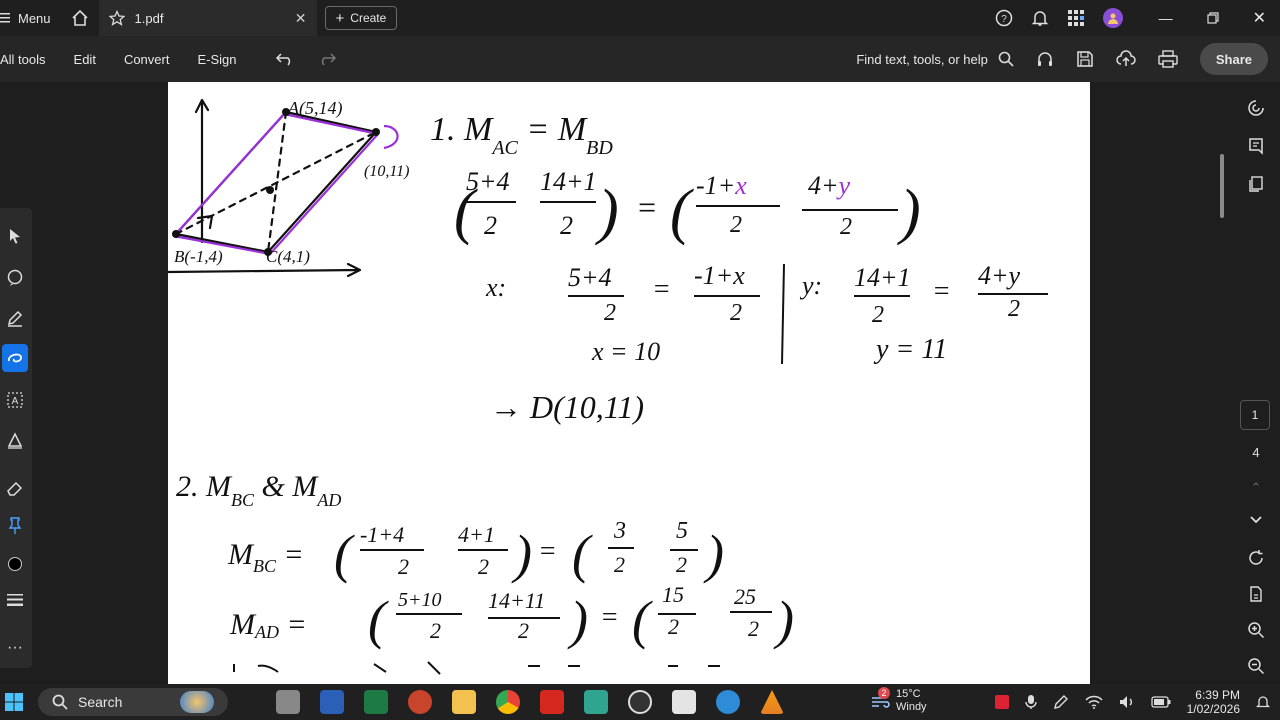  What do you see at coordinates (736, 225) in the screenshot?
I see `eq1-rden1: 2` at bounding box center [736, 225].